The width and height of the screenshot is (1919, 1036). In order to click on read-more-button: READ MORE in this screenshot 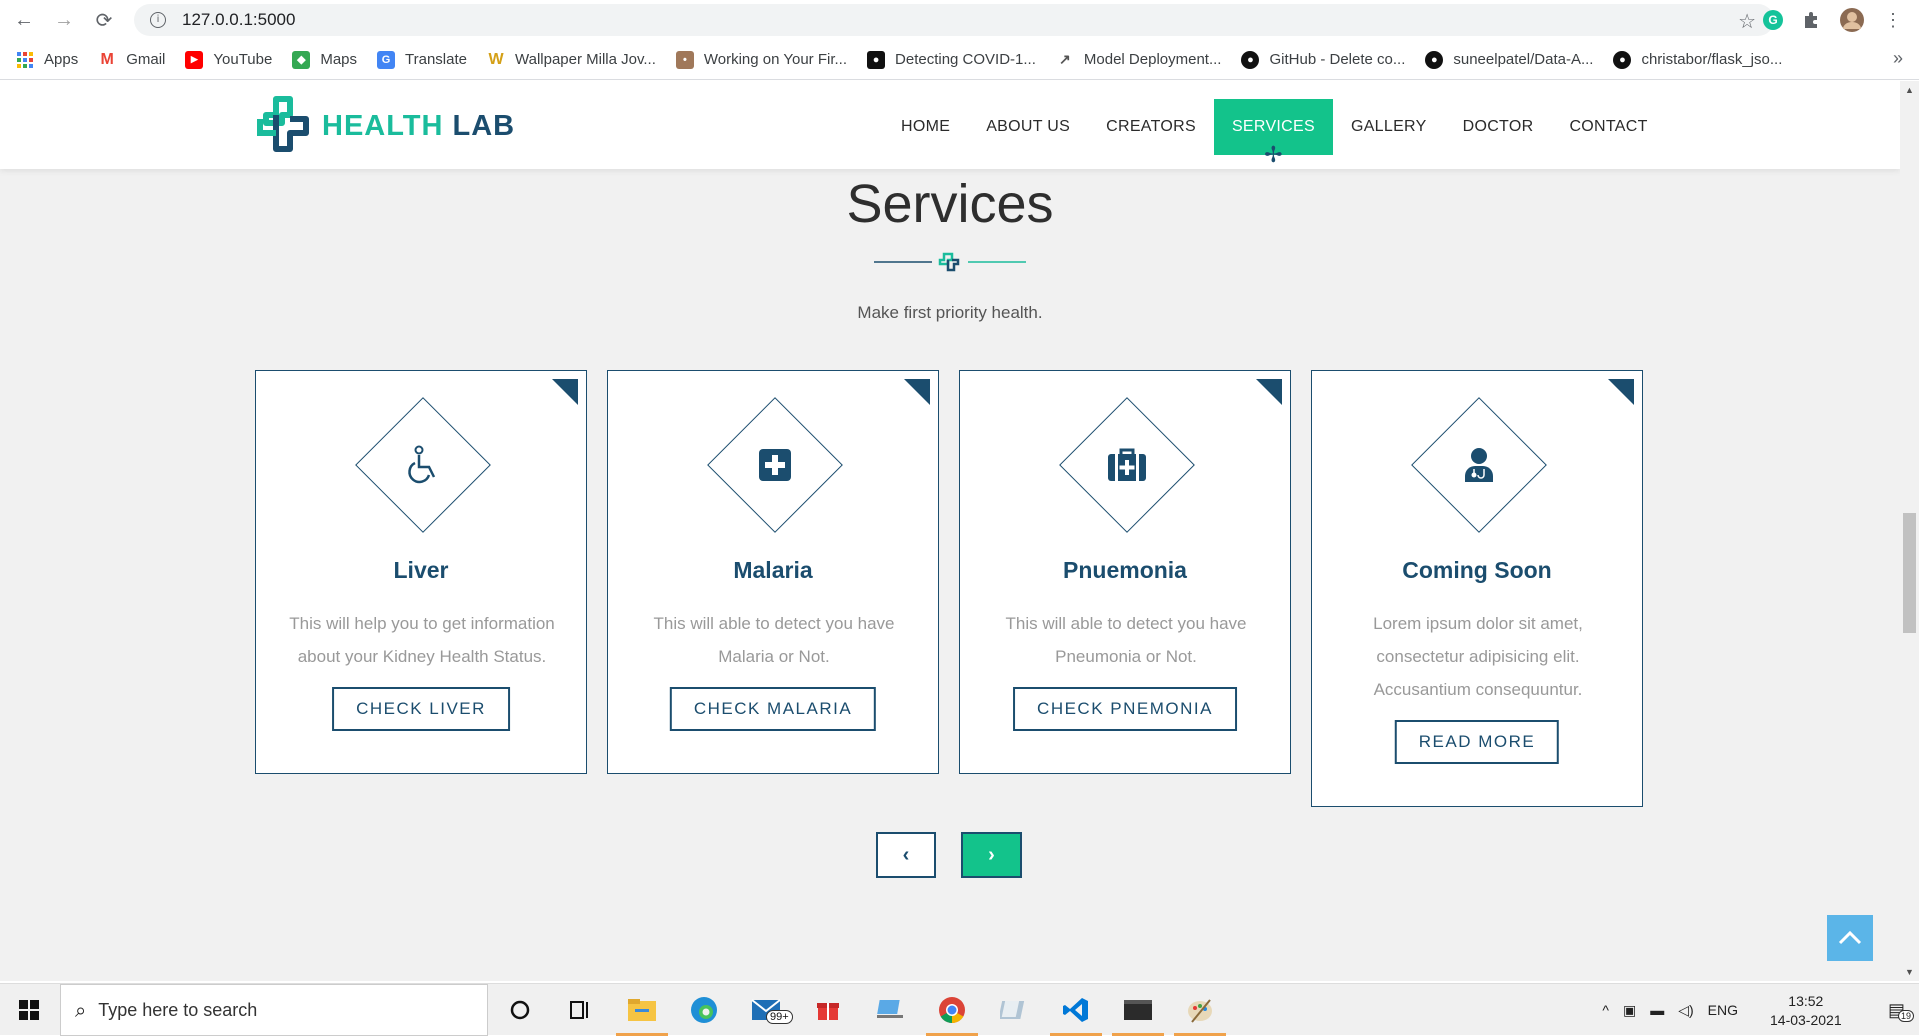, I will do `click(1477, 742)`.